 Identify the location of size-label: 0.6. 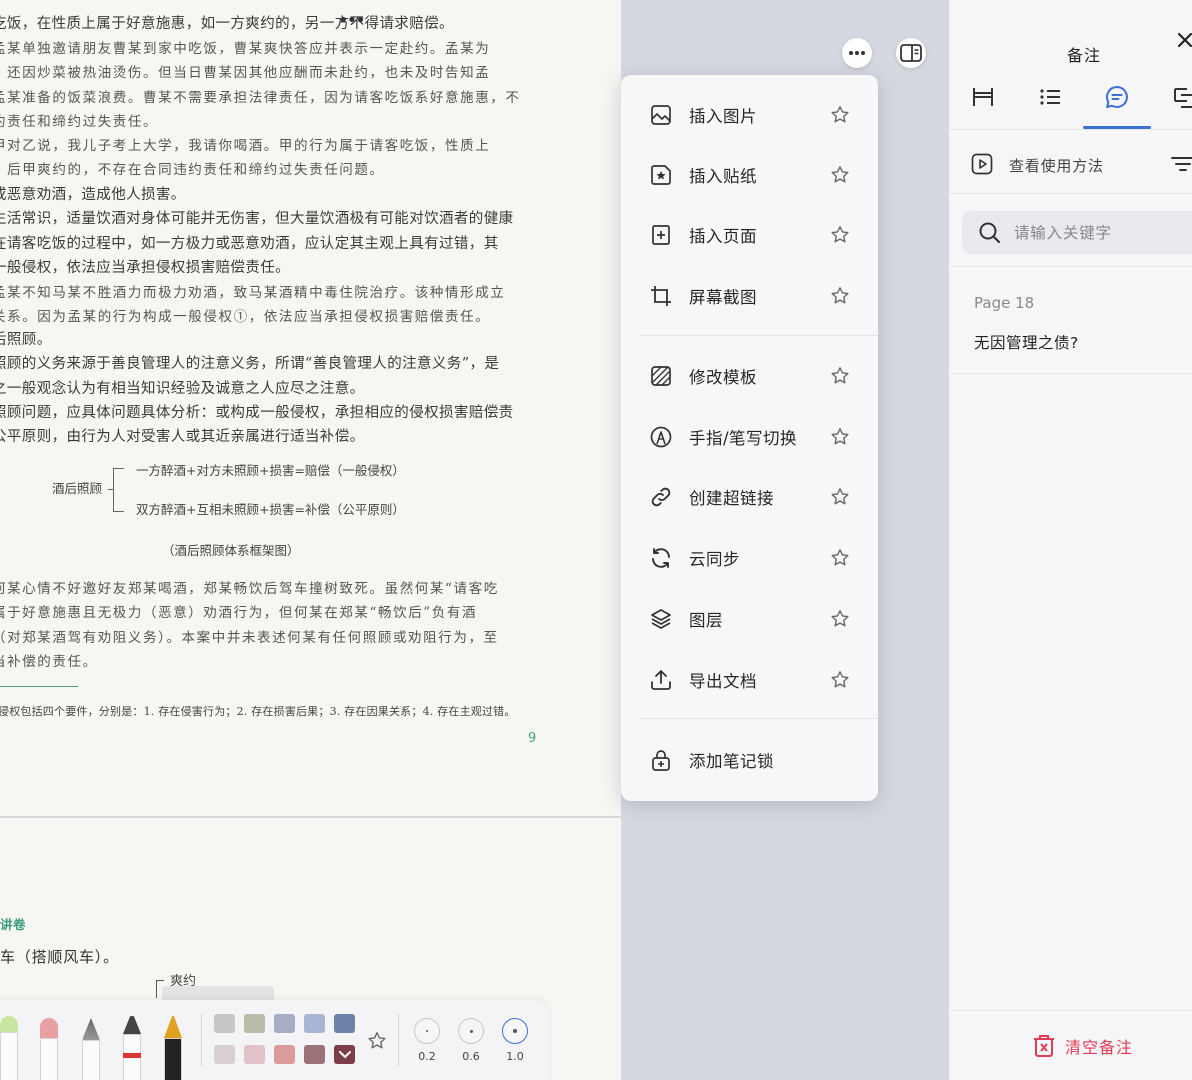
(471, 1056).